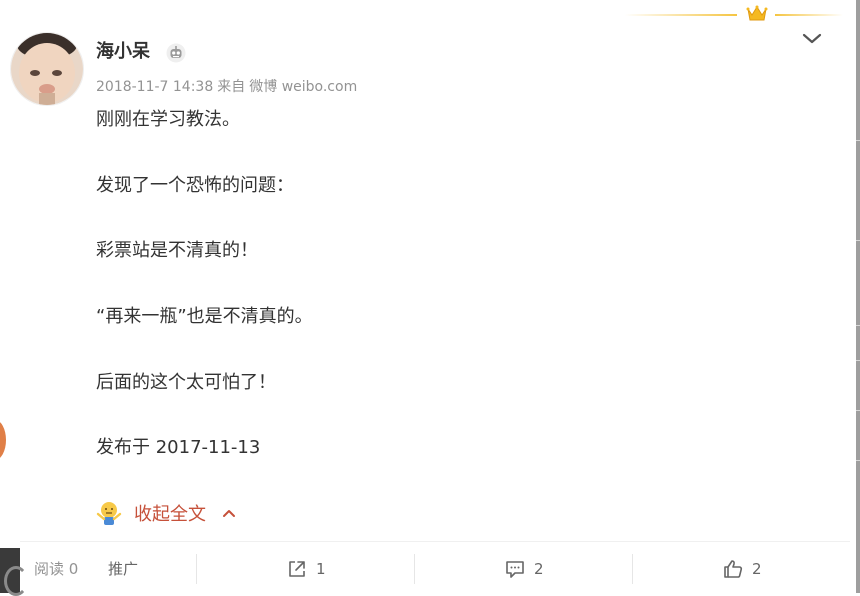  I want to click on source-prefix: 来自, so click(231, 87).